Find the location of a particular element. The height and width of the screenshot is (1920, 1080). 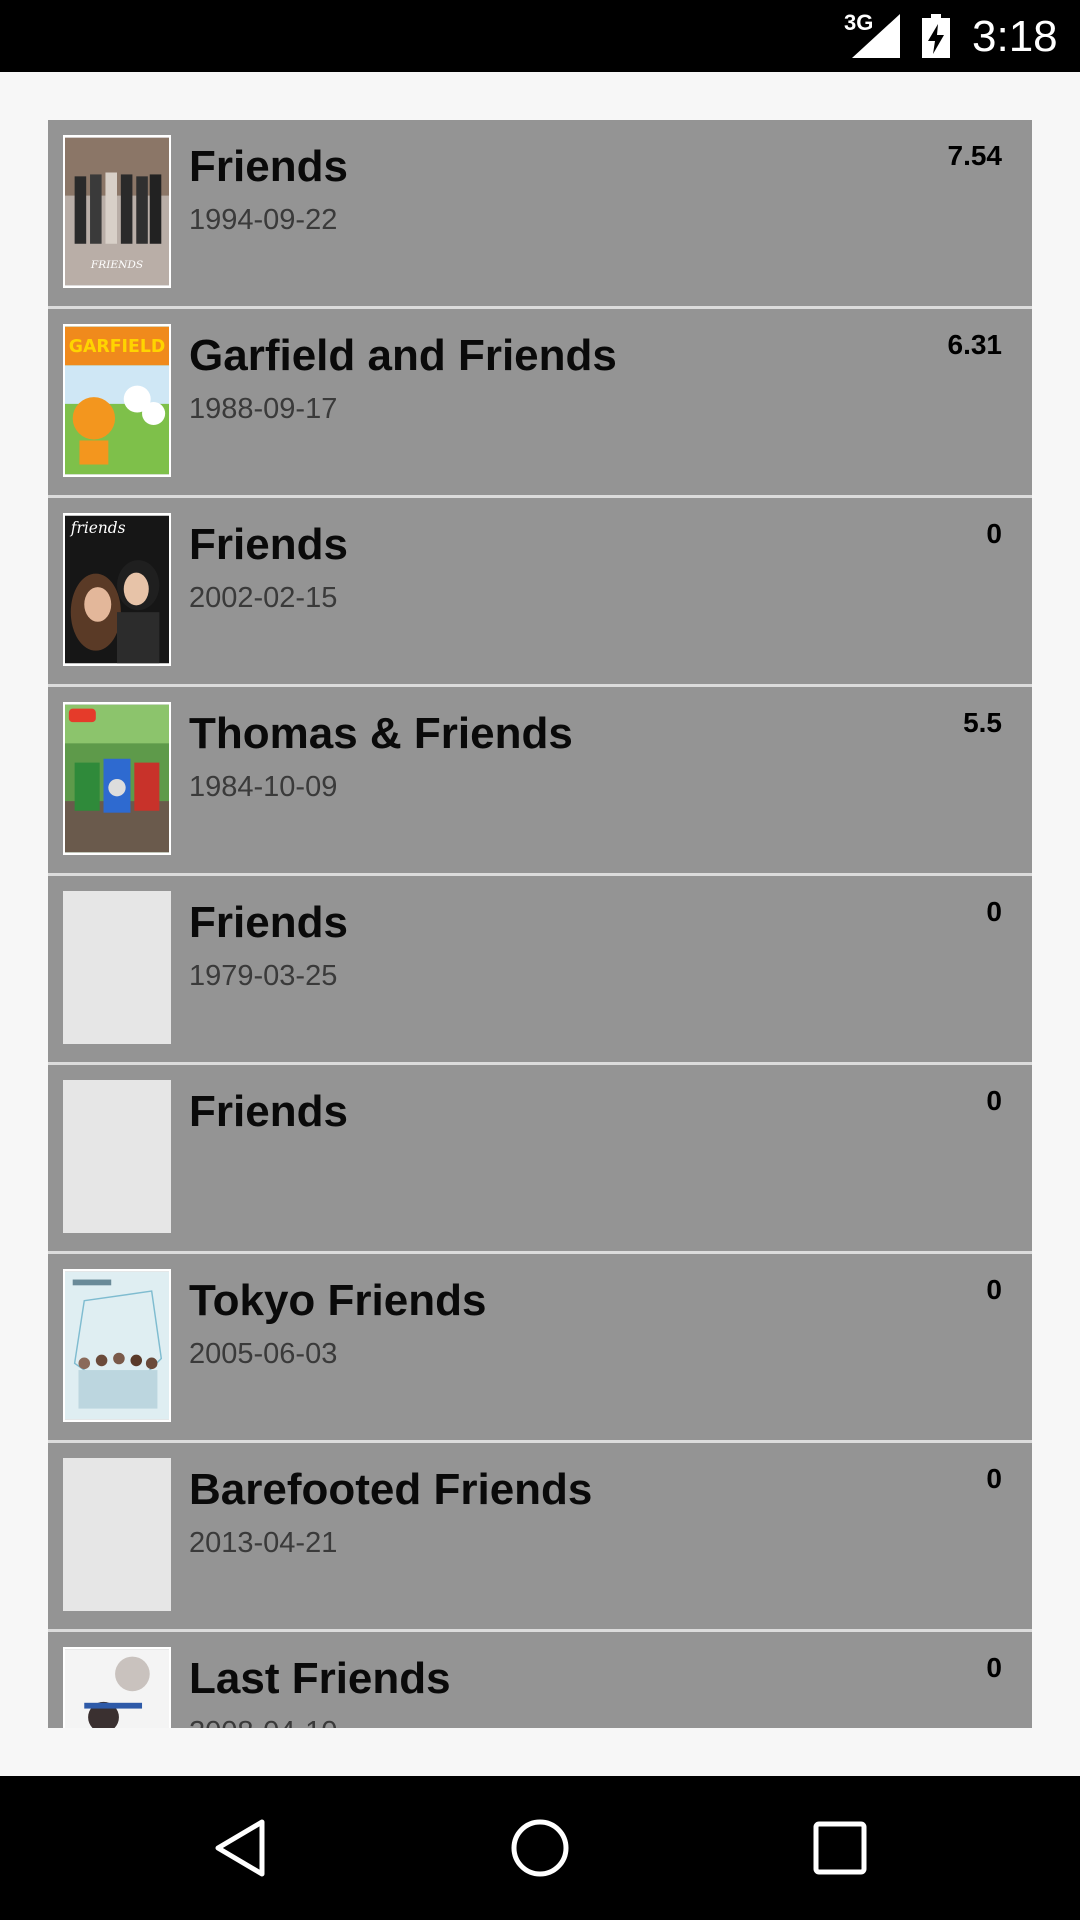

air-date: 1988-09-17 is located at coordinates (263, 409).